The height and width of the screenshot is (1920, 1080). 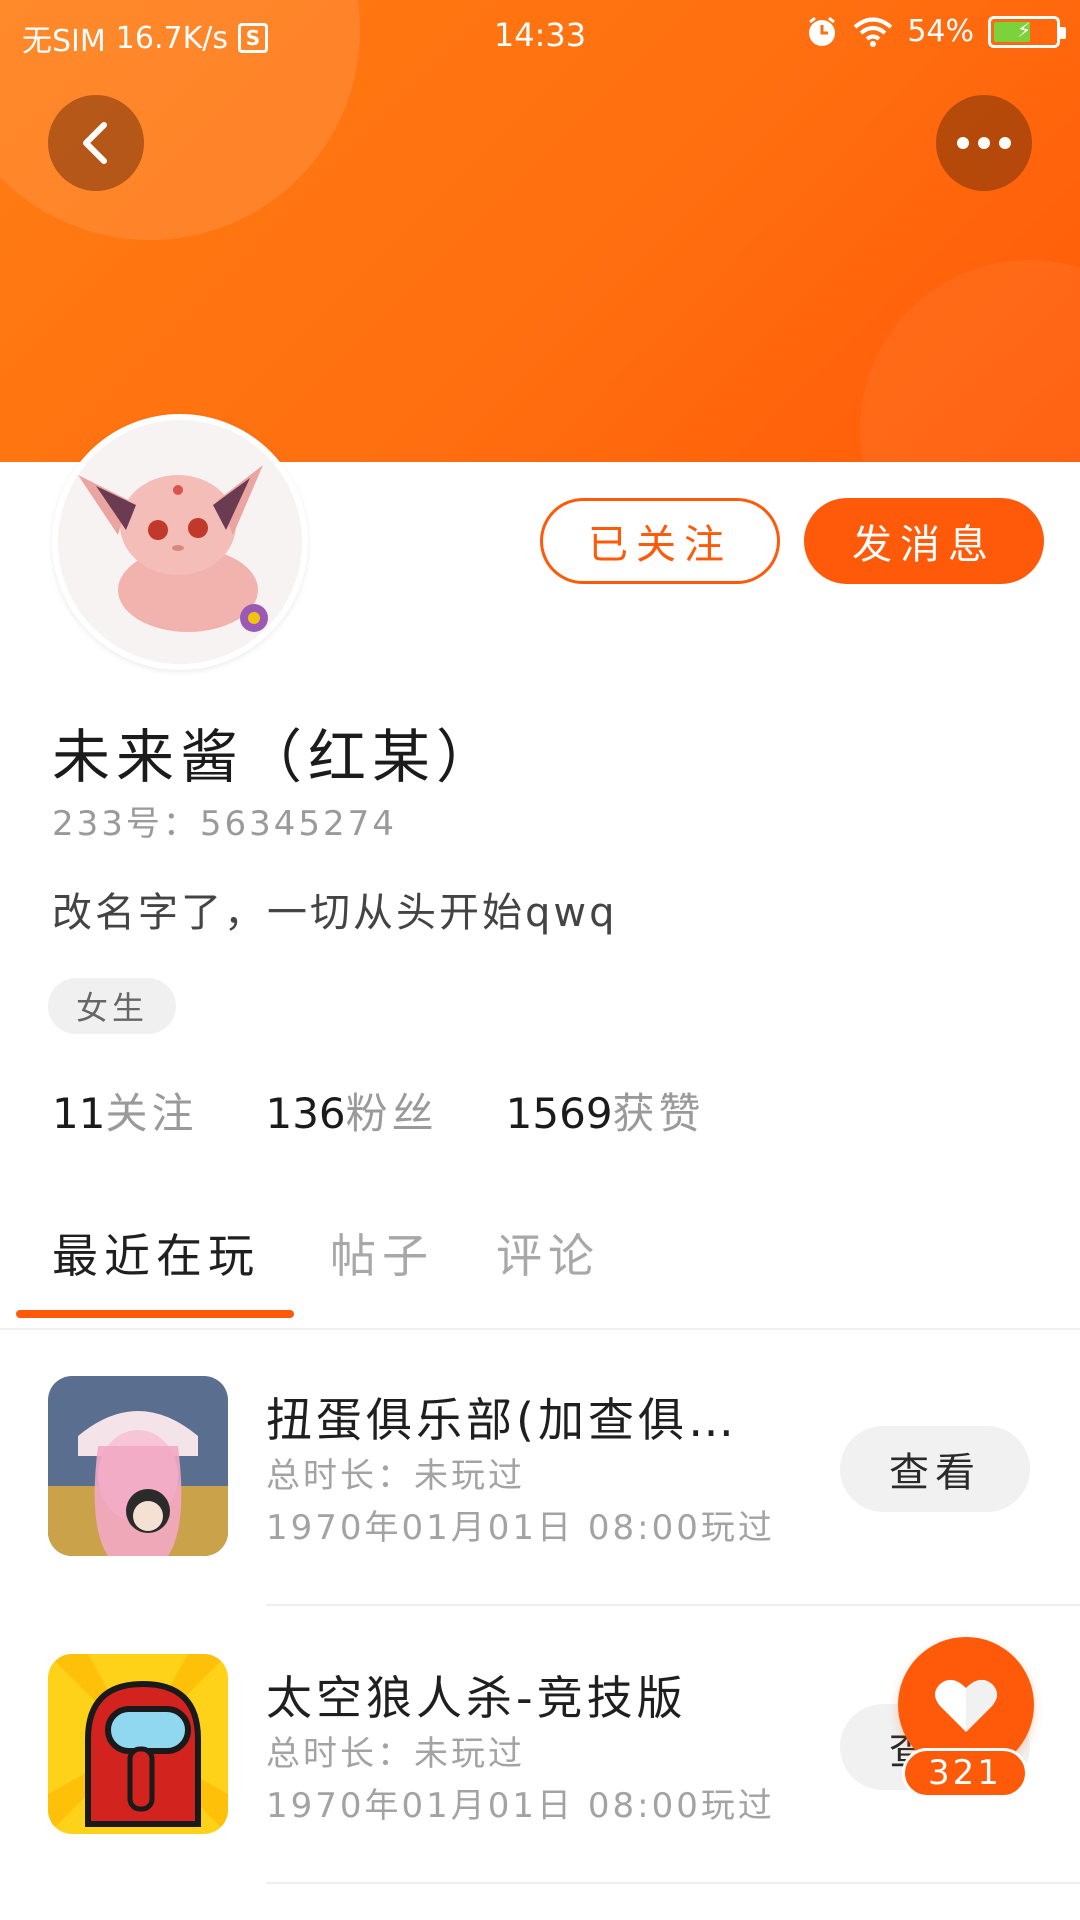 I want to click on stat-following: 11关注, so click(x=124, y=1110).